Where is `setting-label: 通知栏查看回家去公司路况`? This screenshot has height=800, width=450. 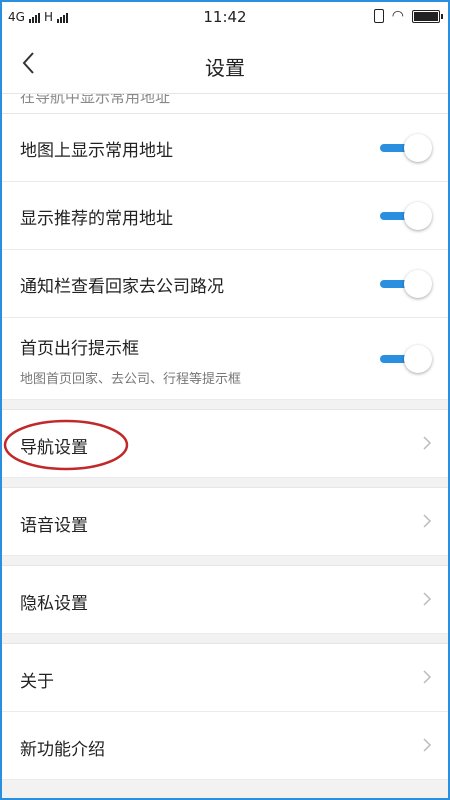
setting-label: 通知栏查看回家去公司路况 is located at coordinates (122, 287).